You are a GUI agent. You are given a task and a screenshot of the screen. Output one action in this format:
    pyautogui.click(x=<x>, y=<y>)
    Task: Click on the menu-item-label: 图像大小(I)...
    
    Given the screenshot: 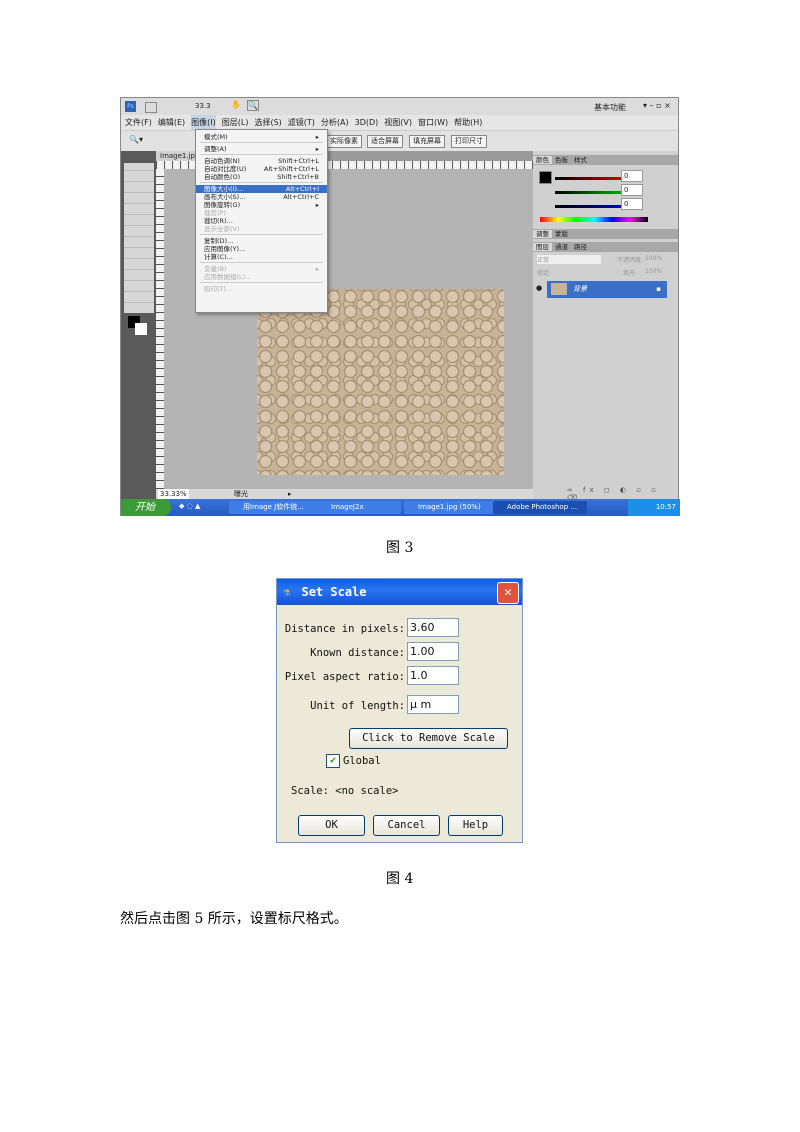 What is the action you would take?
    pyautogui.click(x=224, y=189)
    